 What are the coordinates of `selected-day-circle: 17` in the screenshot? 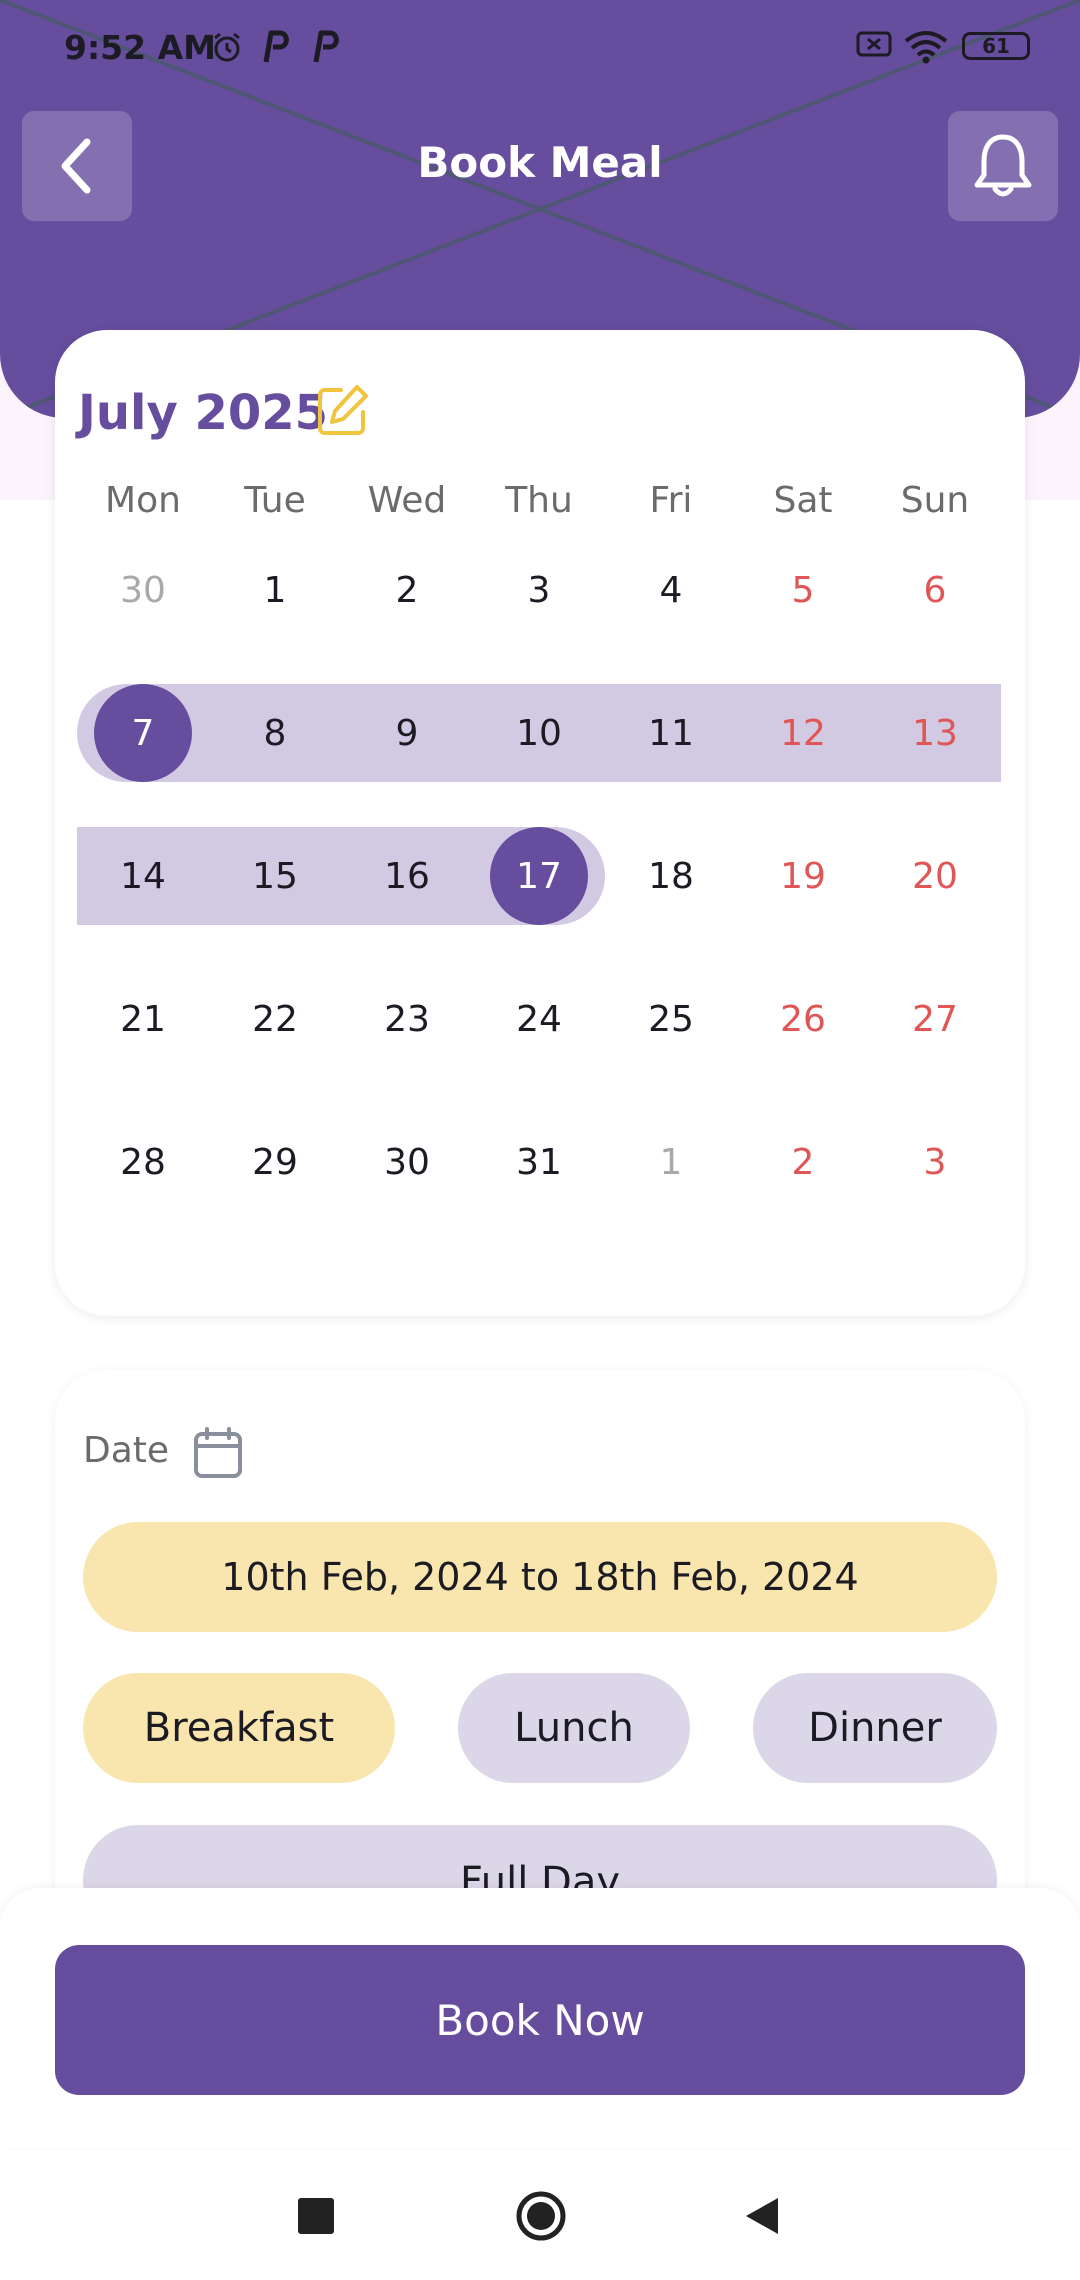 It's located at (539, 876).